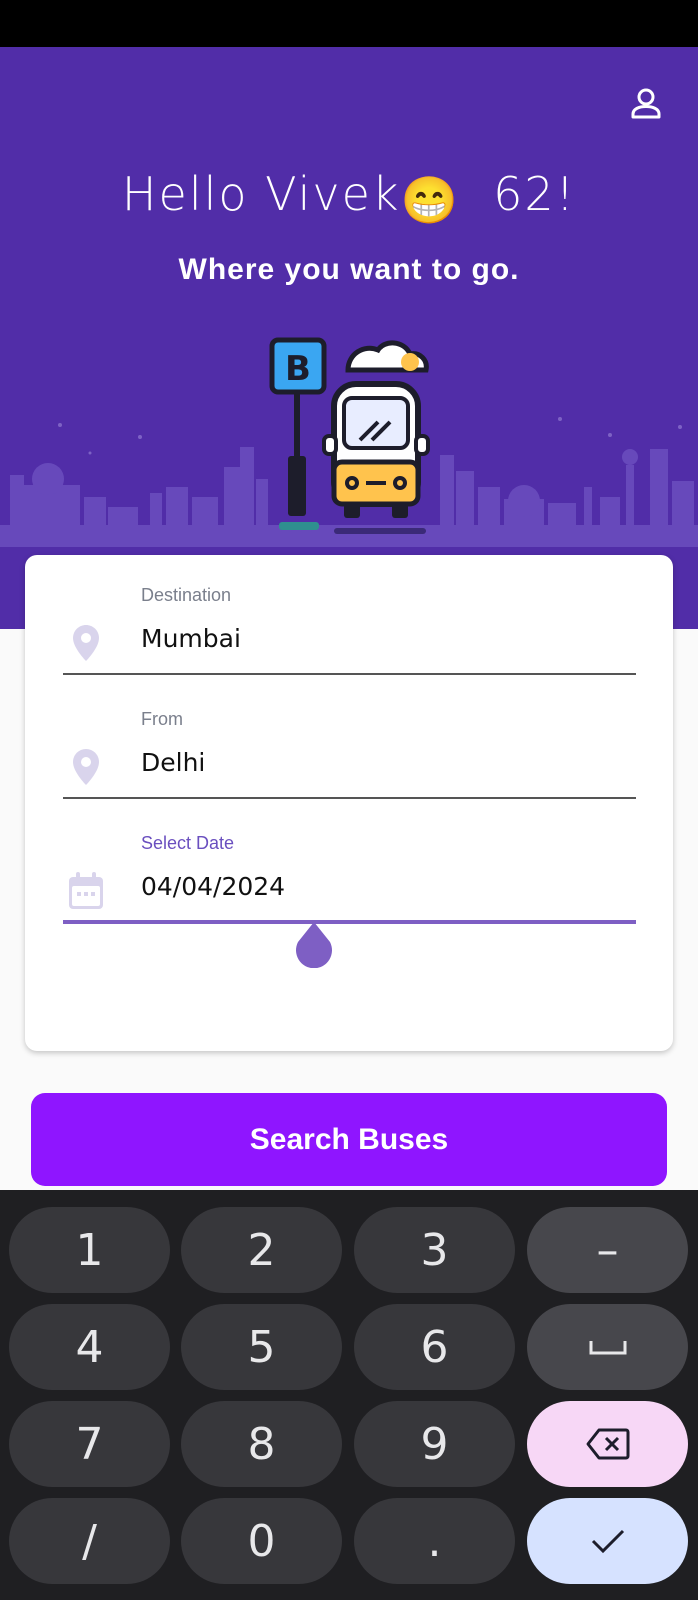 Image resolution: width=698 pixels, height=1600 pixels. I want to click on key-0: 0, so click(261, 1541).